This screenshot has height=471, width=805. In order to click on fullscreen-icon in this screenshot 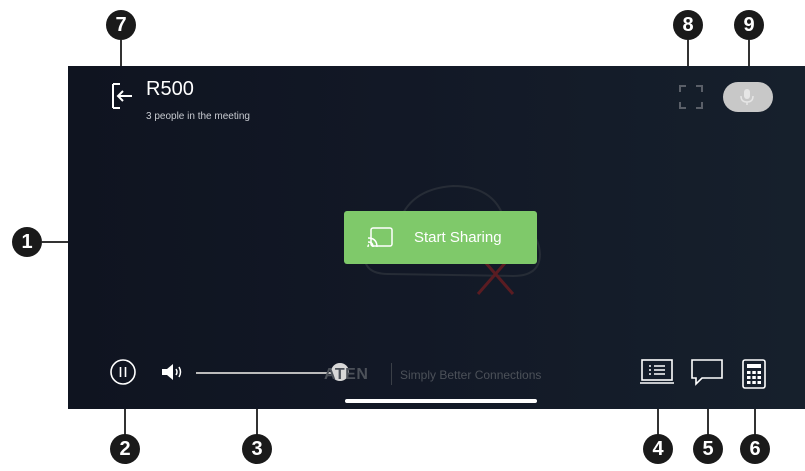, I will do `click(691, 97)`.